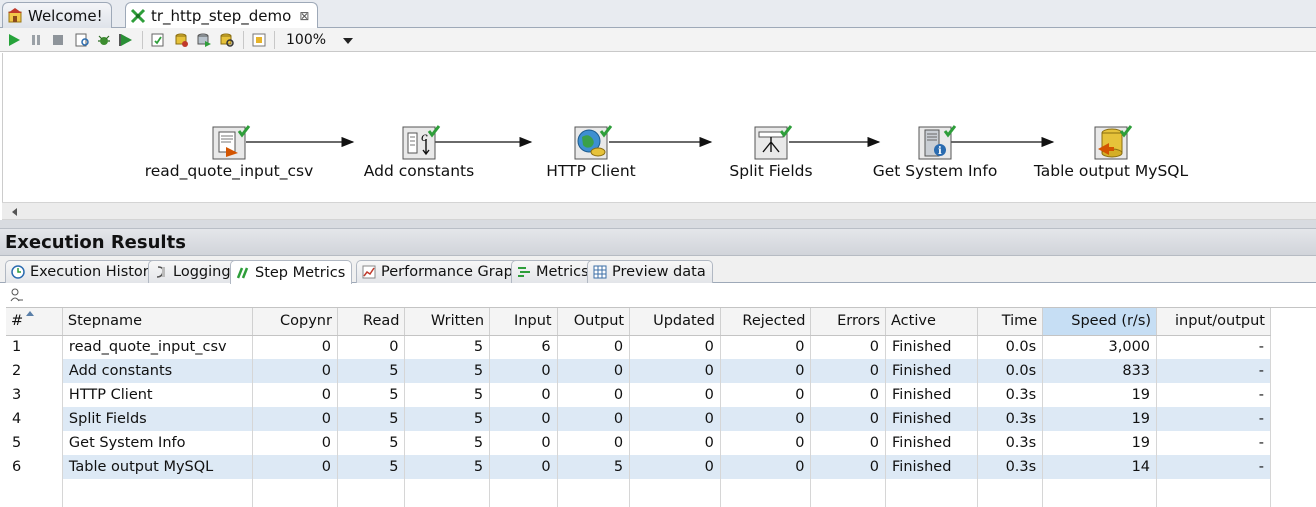 This screenshot has height=507, width=1316. Describe the element at coordinates (419, 142) in the screenshot. I see `step-add-constants: c Add constants` at that location.